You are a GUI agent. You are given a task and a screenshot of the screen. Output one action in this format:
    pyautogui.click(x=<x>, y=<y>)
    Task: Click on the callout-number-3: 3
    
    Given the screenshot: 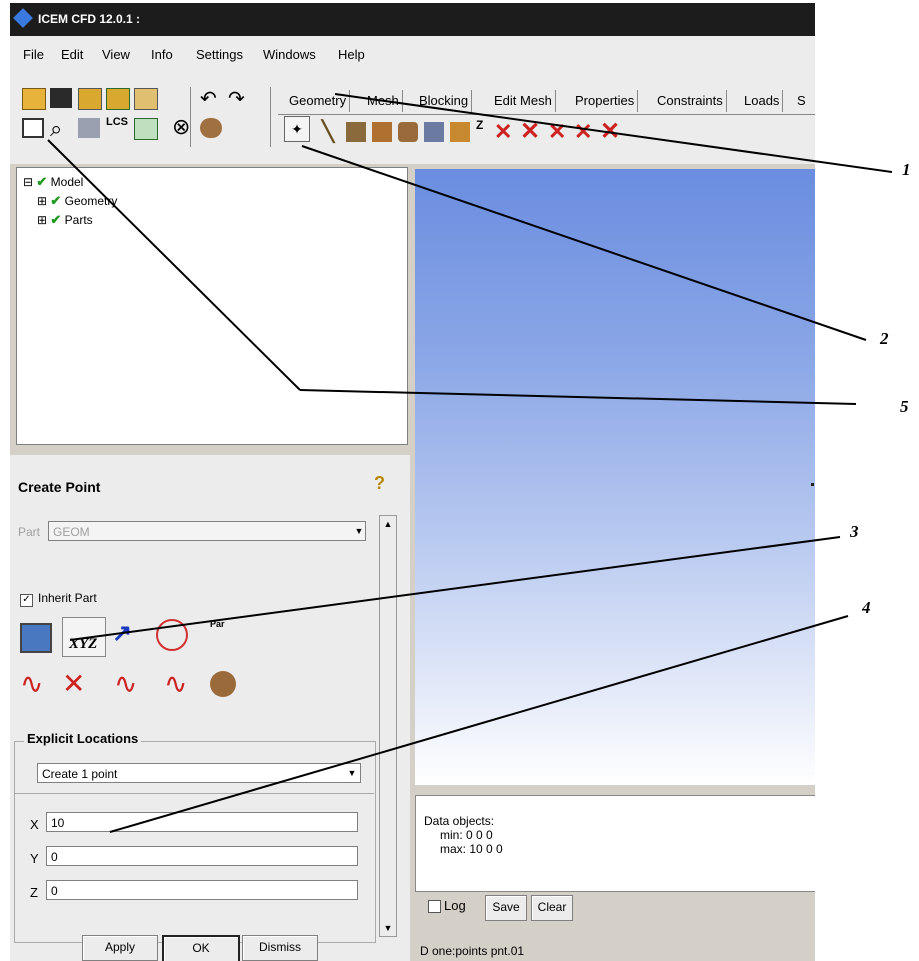 What is the action you would take?
    pyautogui.click(x=854, y=531)
    